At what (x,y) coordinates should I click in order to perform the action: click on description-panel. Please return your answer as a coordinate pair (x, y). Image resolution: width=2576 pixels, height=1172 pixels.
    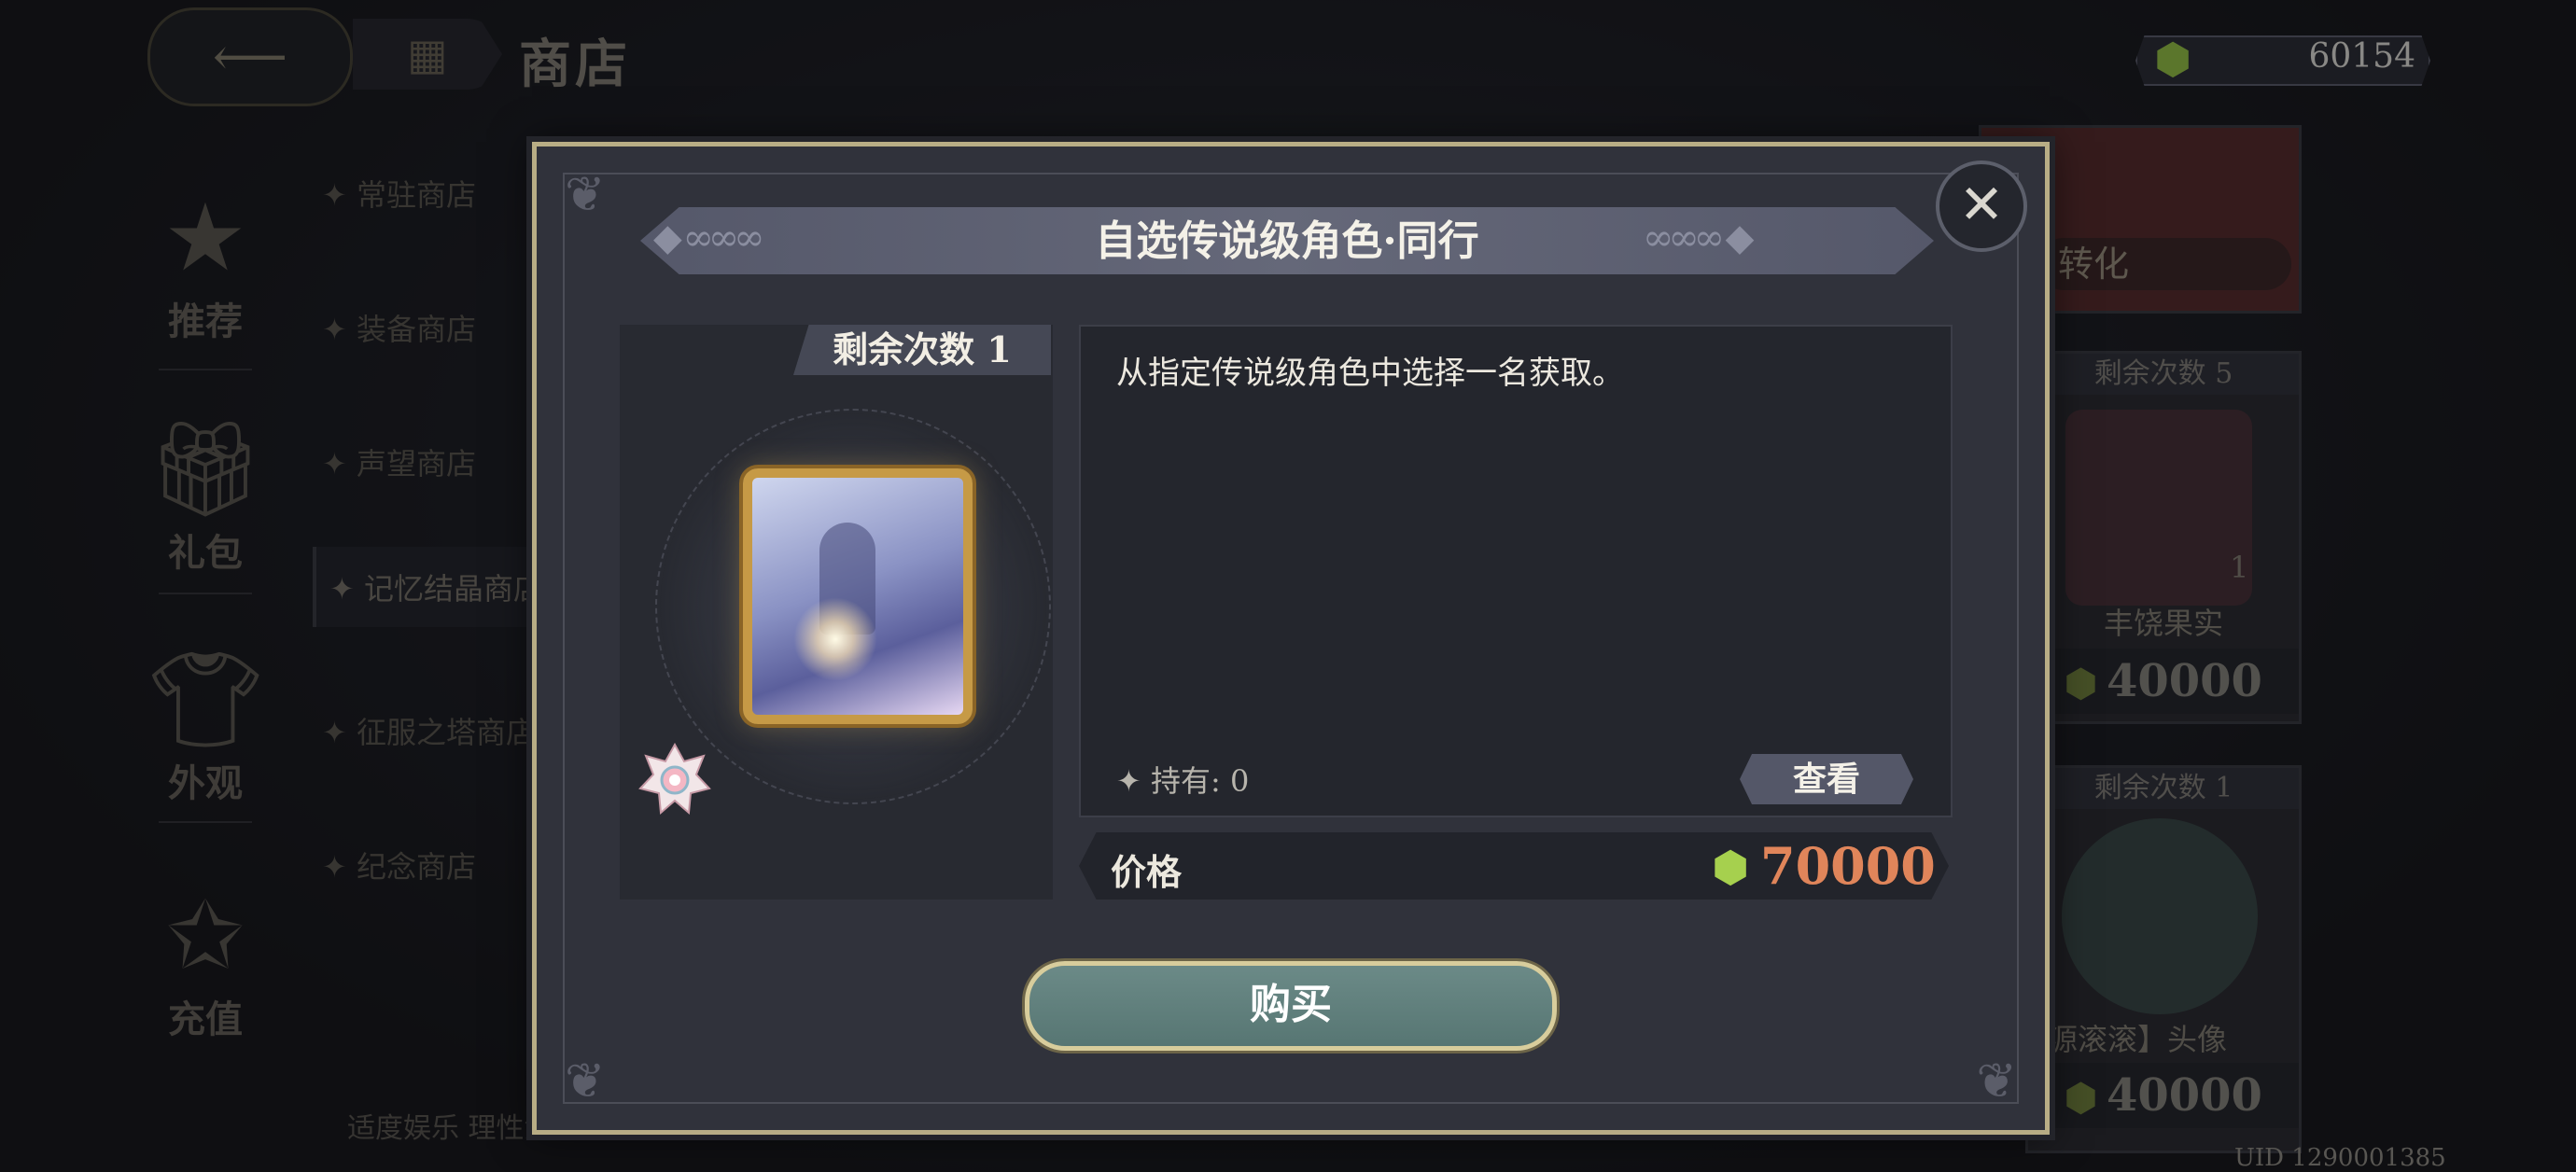
    Looking at the image, I should click on (1516, 571).